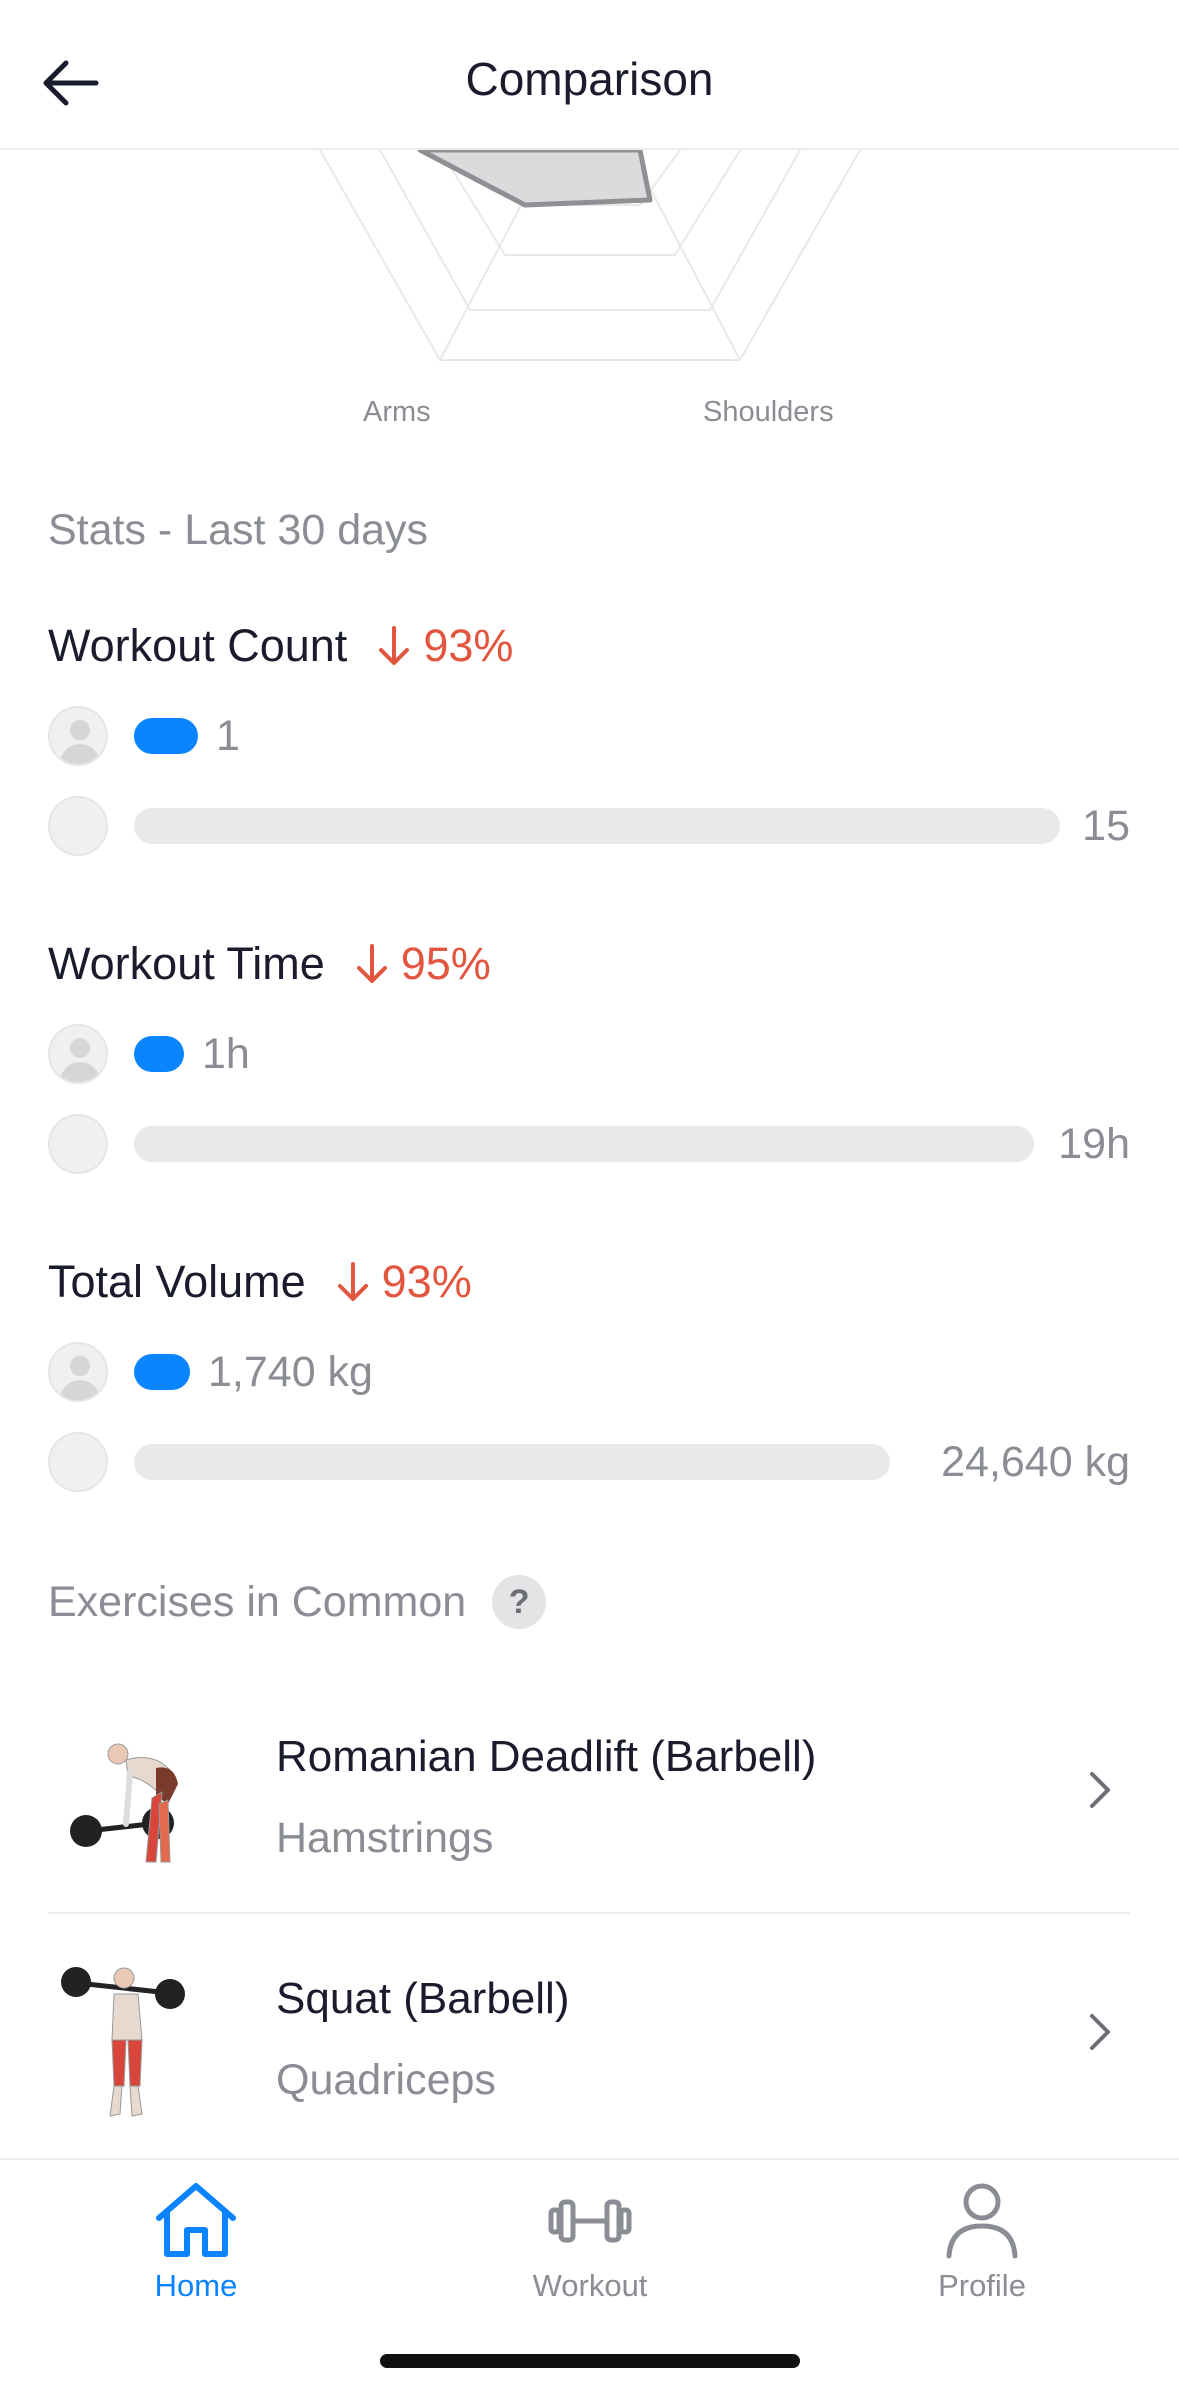 The width and height of the screenshot is (1179, 2396). Describe the element at coordinates (589, 1054) in the screenshot. I see `metric-row-mine: 1h` at that location.